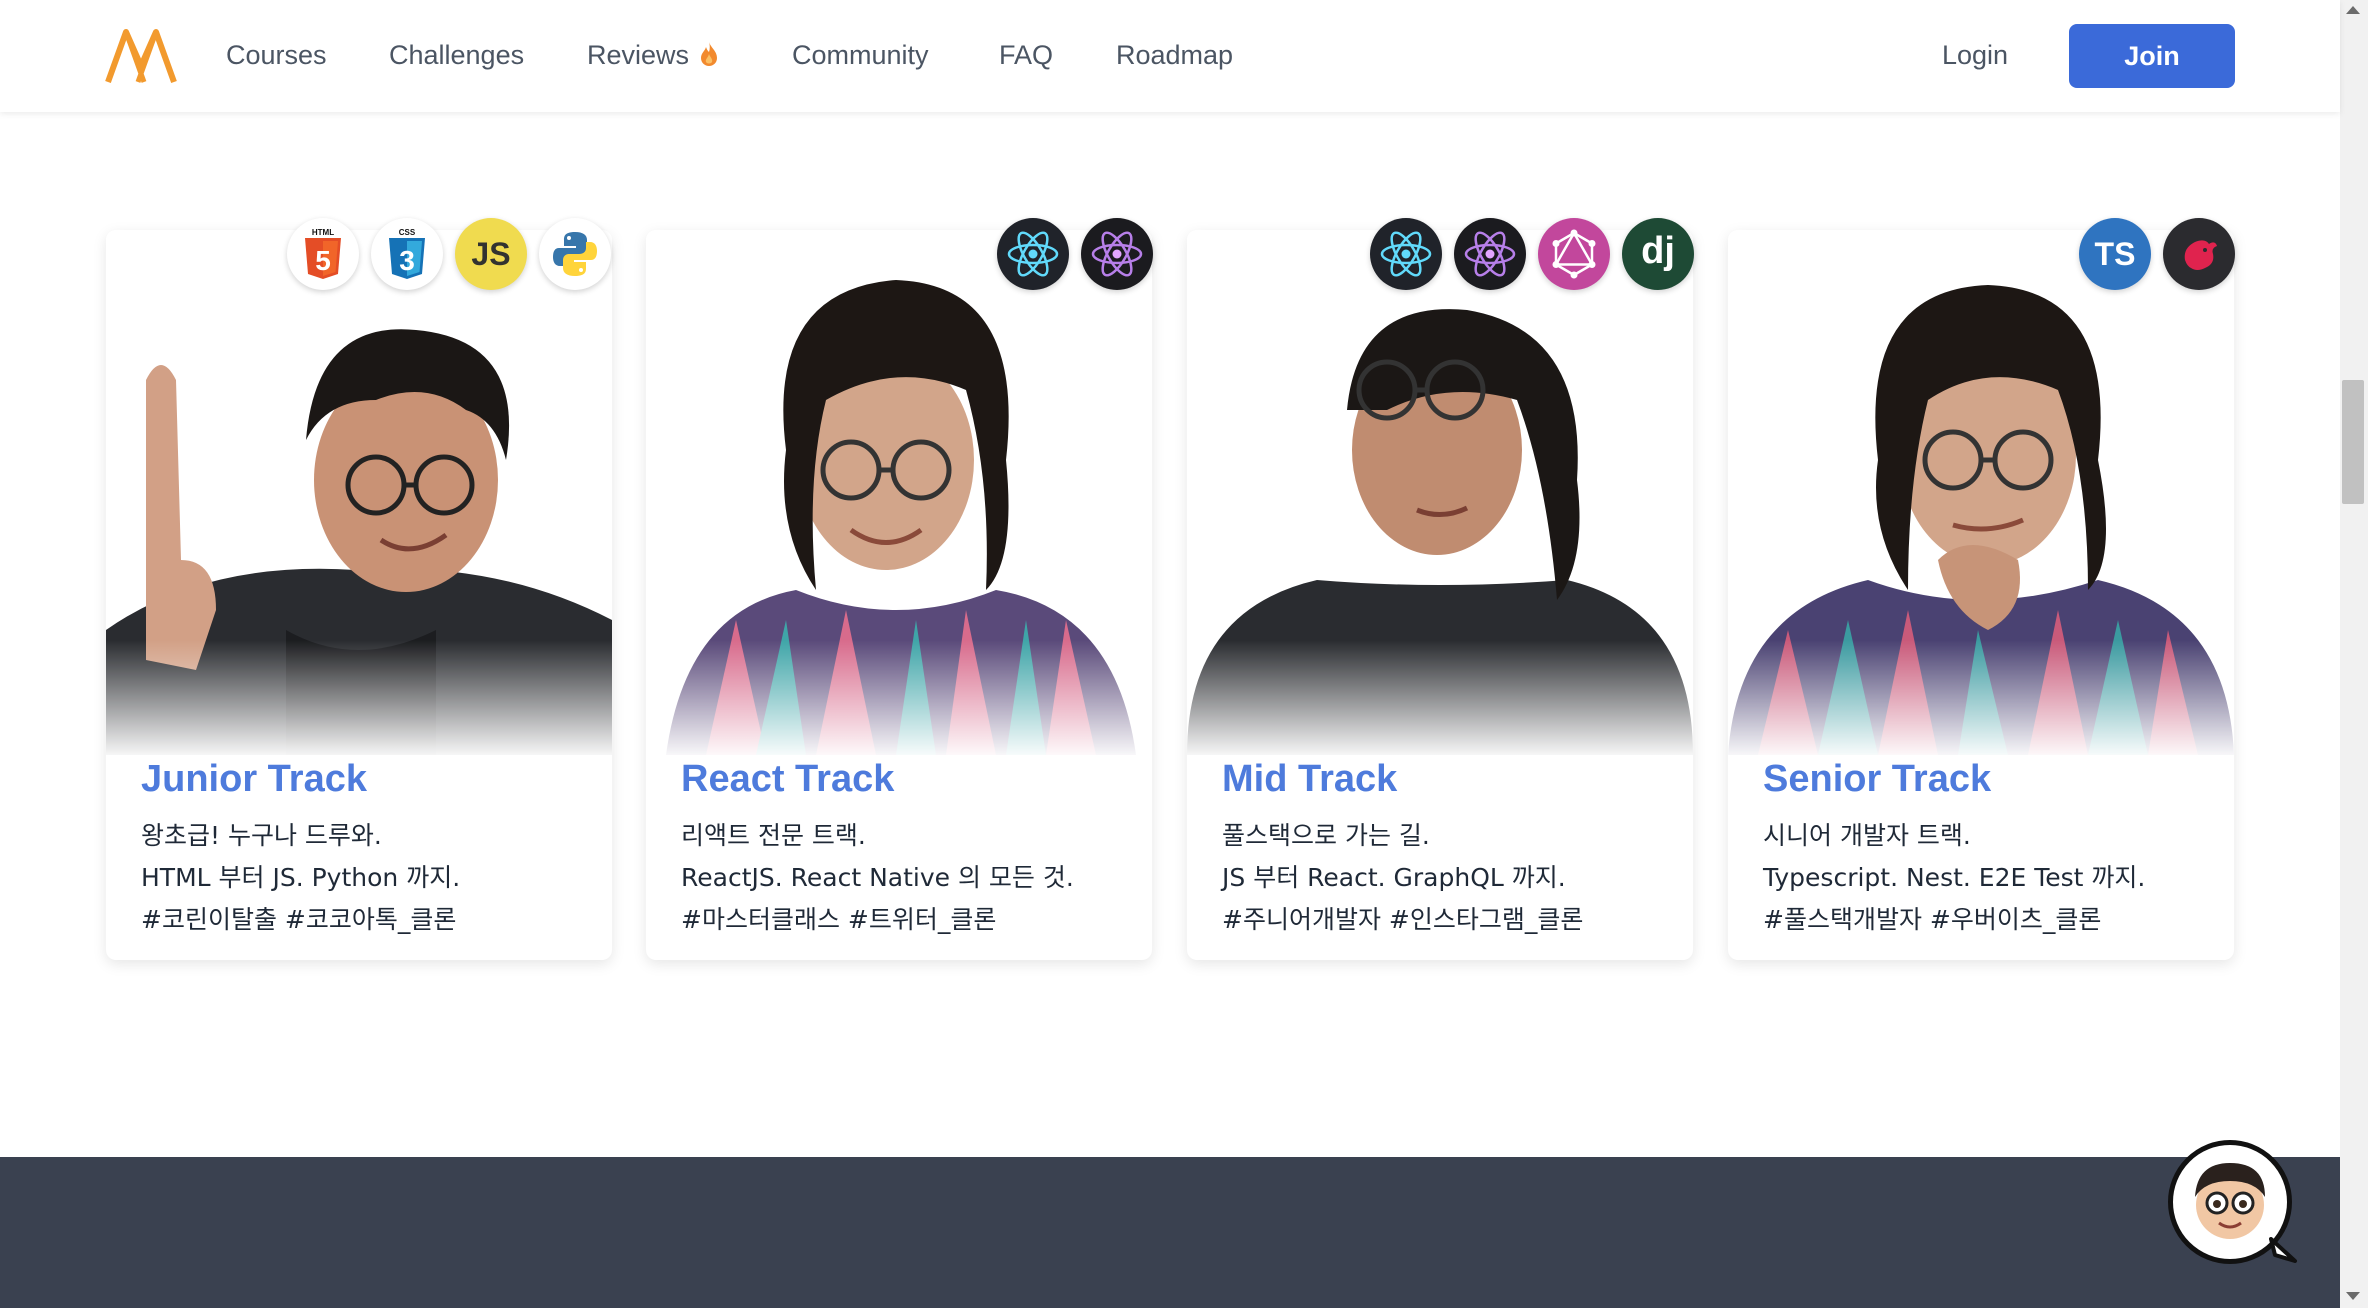 The height and width of the screenshot is (1308, 2368). I want to click on graphql-icon, so click(1574, 254).